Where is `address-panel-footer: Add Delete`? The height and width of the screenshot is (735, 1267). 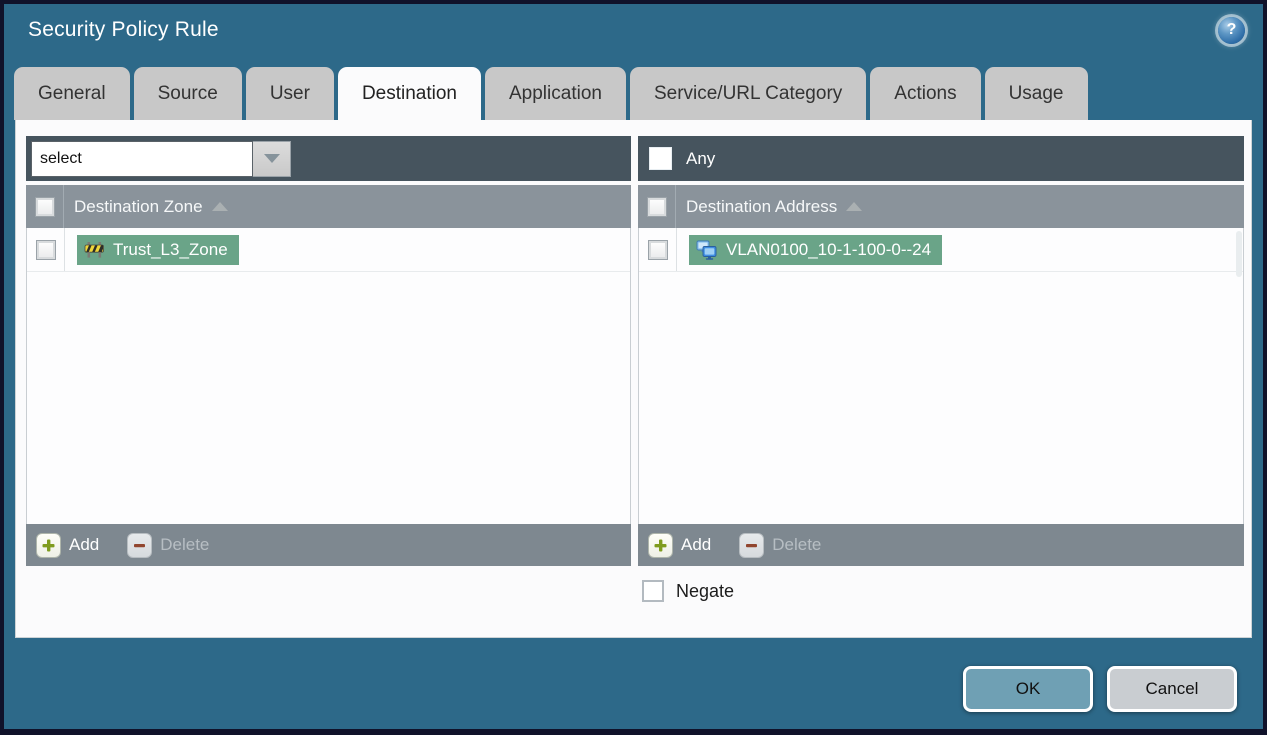 address-panel-footer: Add Delete is located at coordinates (941, 545).